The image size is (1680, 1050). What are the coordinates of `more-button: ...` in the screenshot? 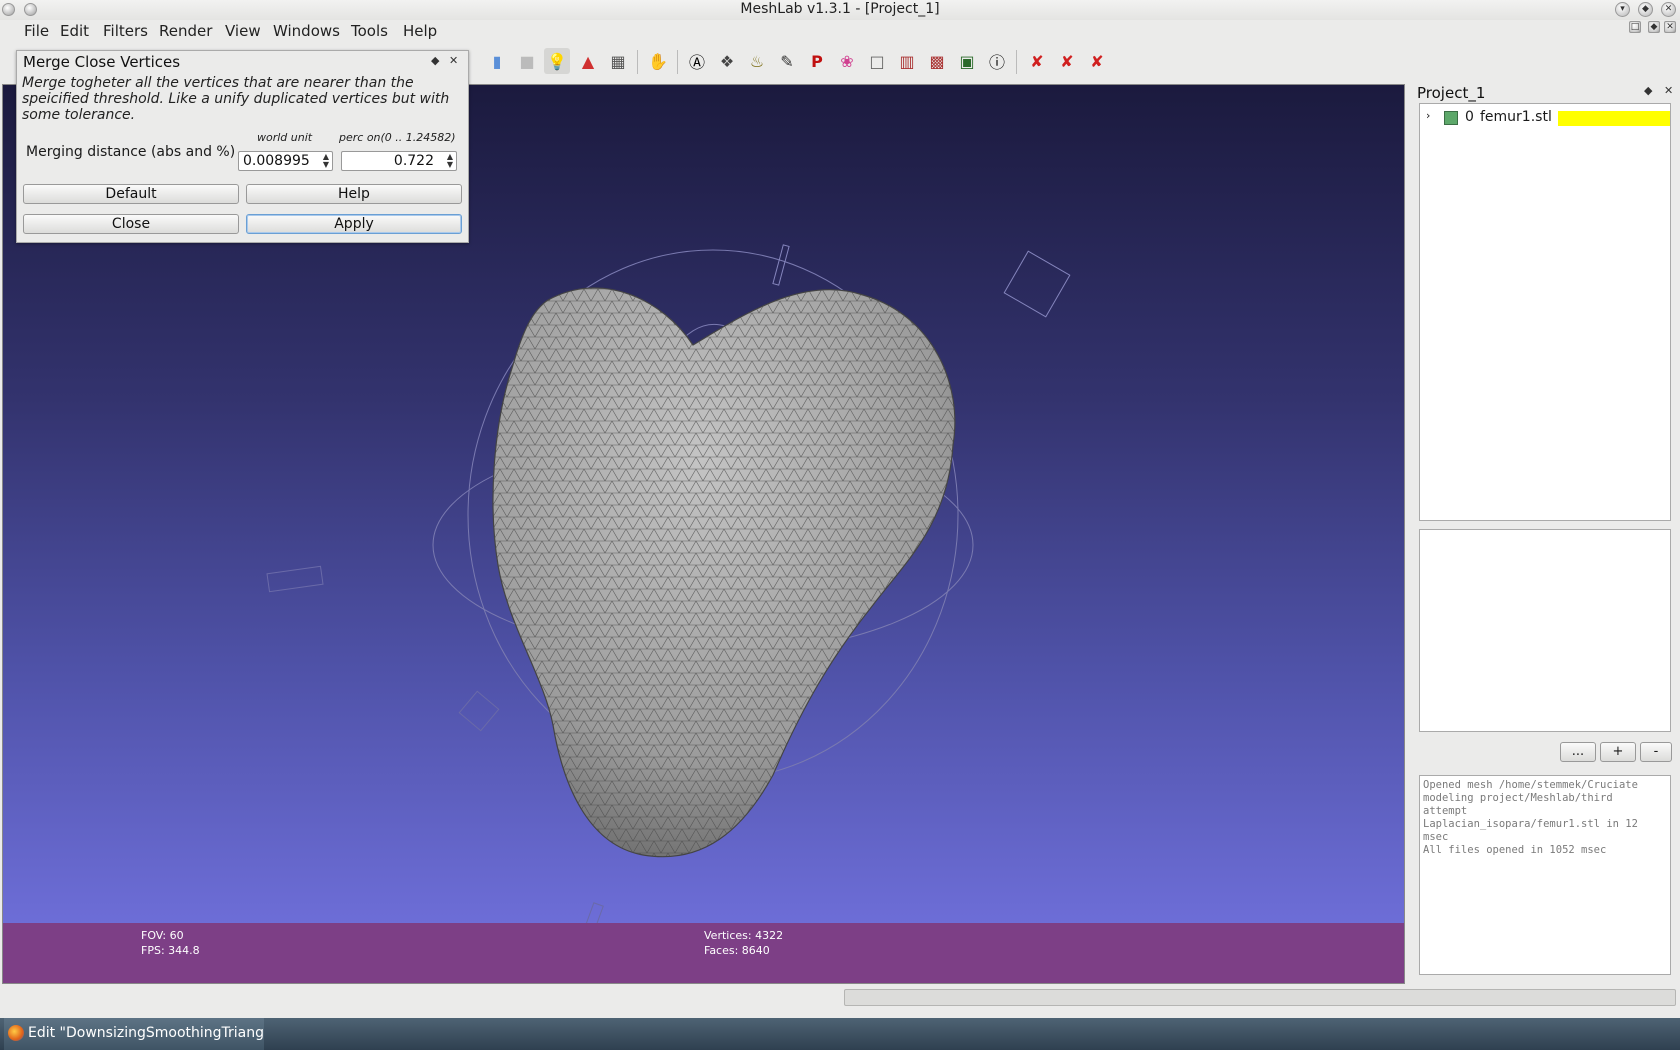 It's located at (1578, 752).